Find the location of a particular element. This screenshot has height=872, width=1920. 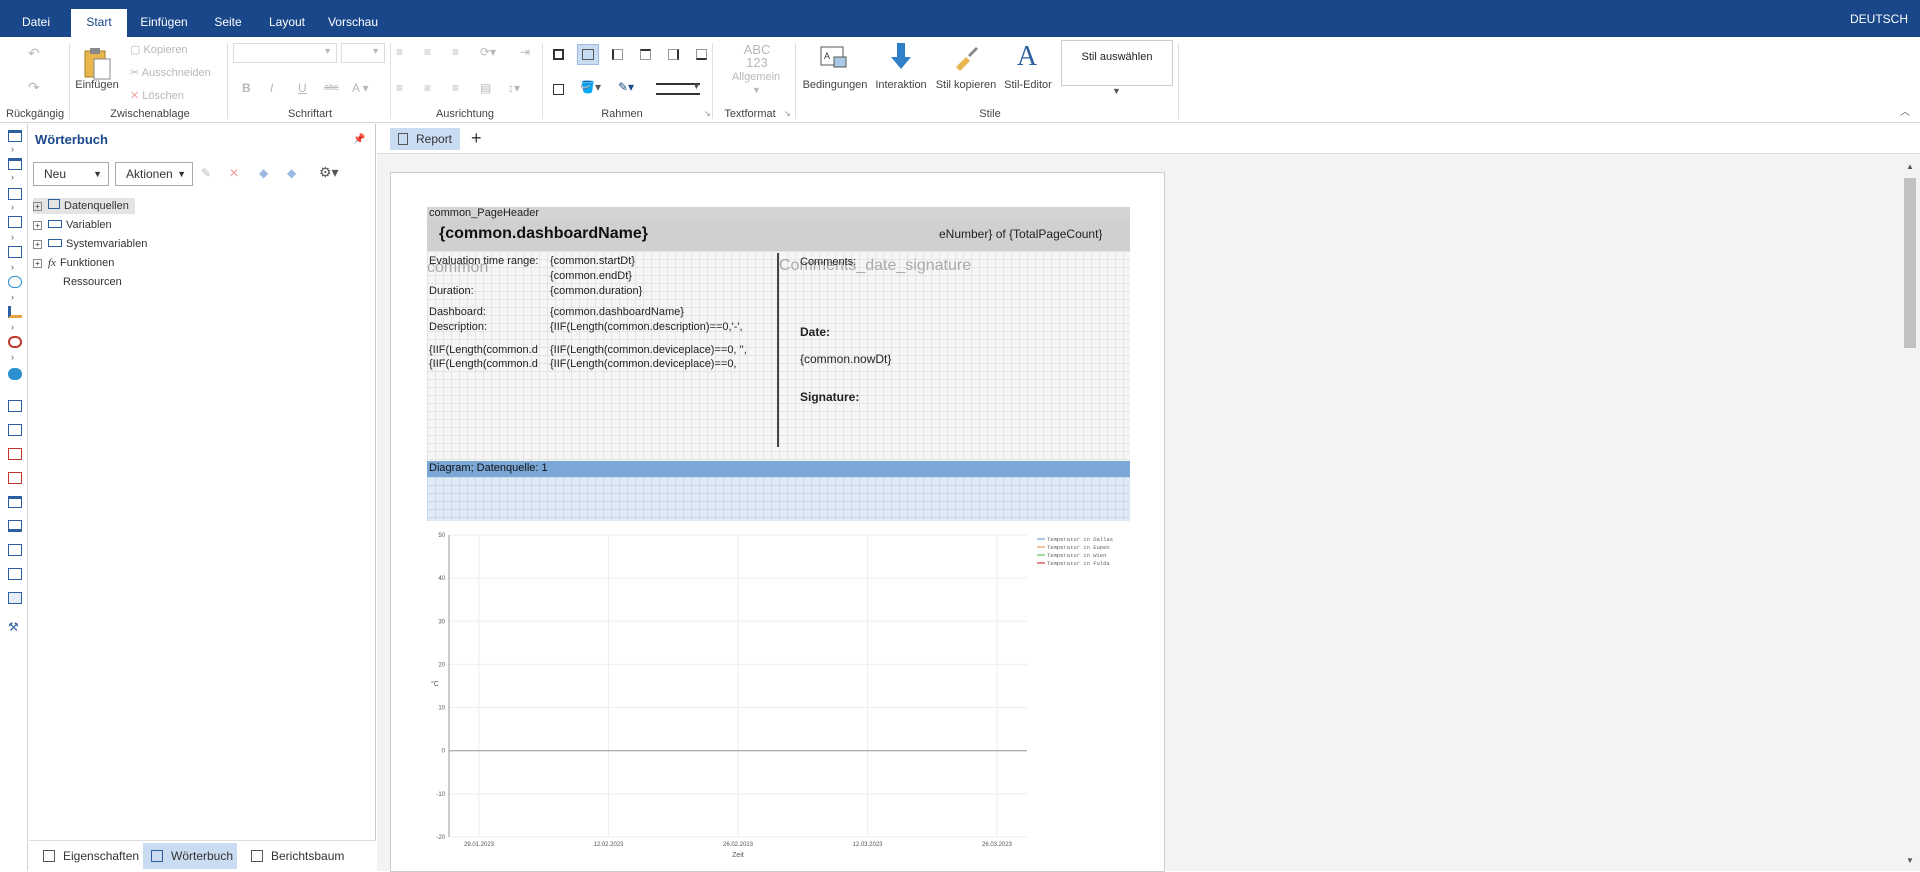

field-deviceplace: {IIF(Length(common.deviceplace)==0, '', is located at coordinates (655, 350).